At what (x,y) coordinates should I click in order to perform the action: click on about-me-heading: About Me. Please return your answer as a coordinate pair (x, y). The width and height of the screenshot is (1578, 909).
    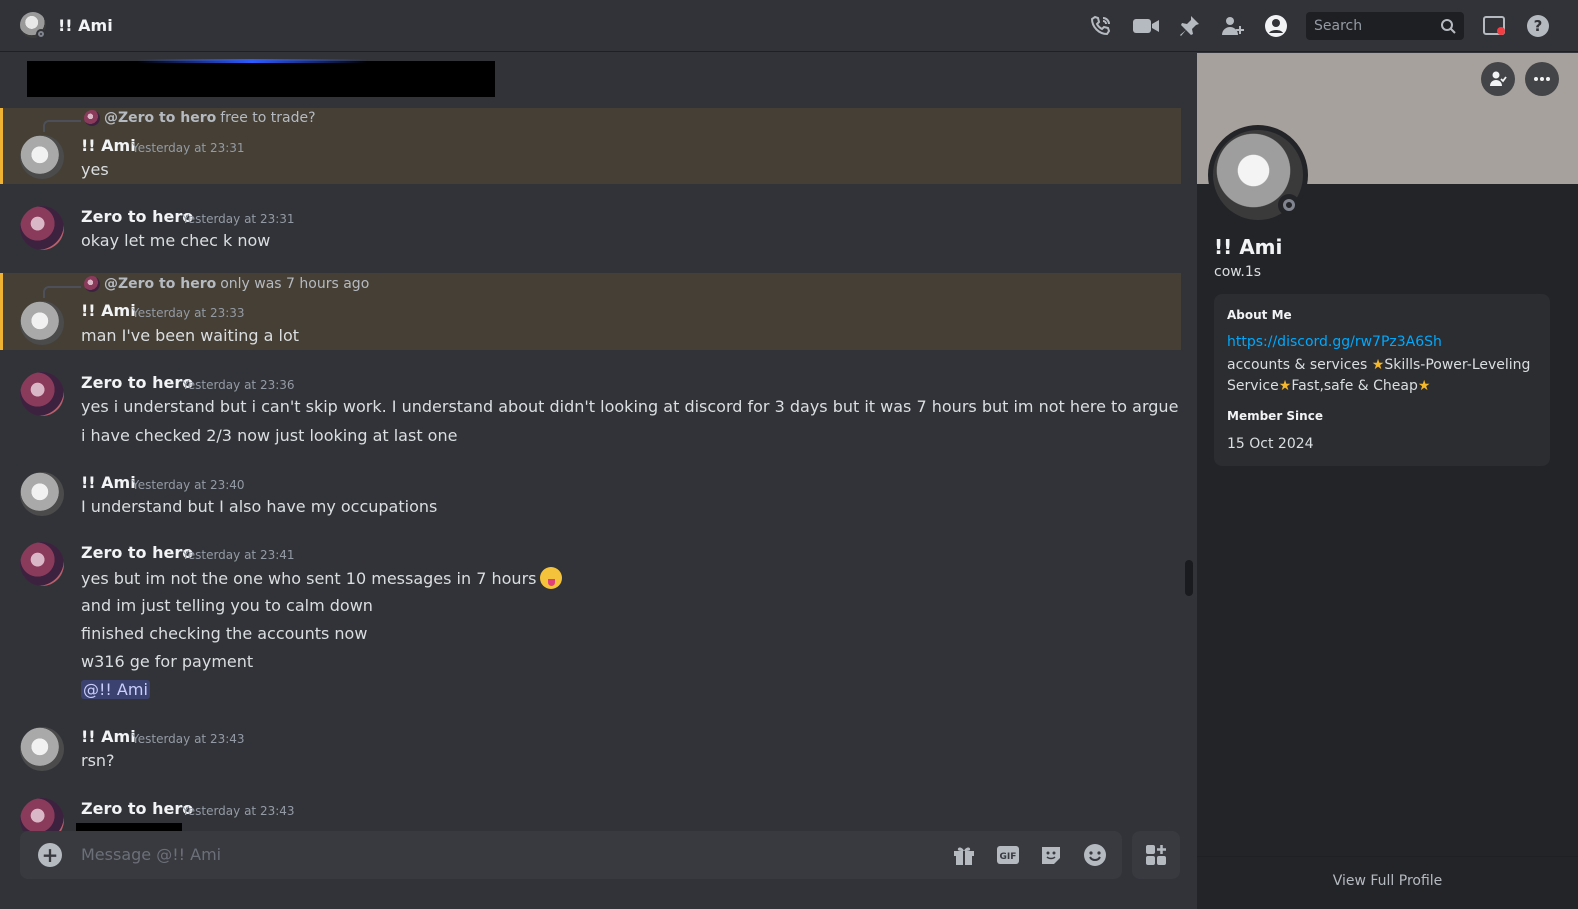
    Looking at the image, I should click on (1259, 315).